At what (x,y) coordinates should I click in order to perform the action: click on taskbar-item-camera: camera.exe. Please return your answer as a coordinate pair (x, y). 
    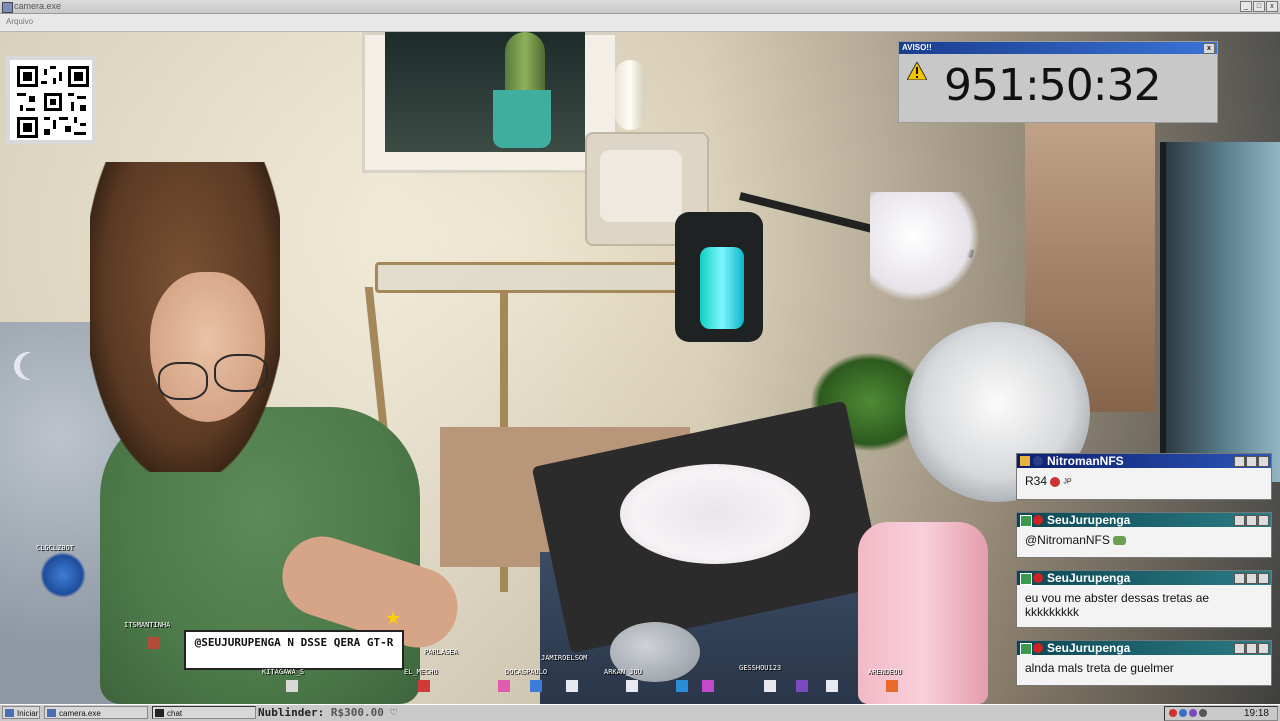
    Looking at the image, I should click on (96, 712).